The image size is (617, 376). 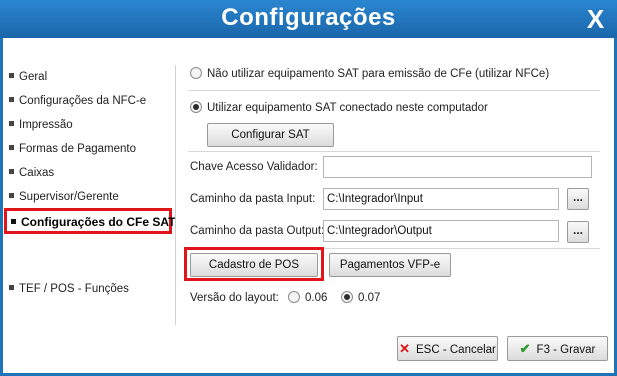 What do you see at coordinates (175, 195) in the screenshot?
I see `sidebar-divider` at bounding box center [175, 195].